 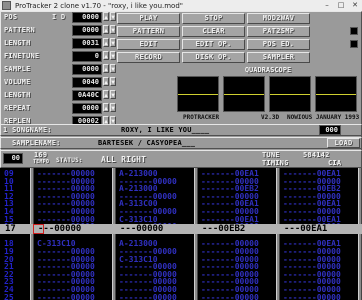 What do you see at coordinates (87, 82) in the screenshot?
I see `panel-value: 0040` at bounding box center [87, 82].